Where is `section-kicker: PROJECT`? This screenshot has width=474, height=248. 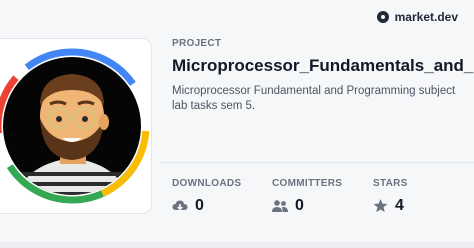
section-kicker: PROJECT is located at coordinates (197, 43).